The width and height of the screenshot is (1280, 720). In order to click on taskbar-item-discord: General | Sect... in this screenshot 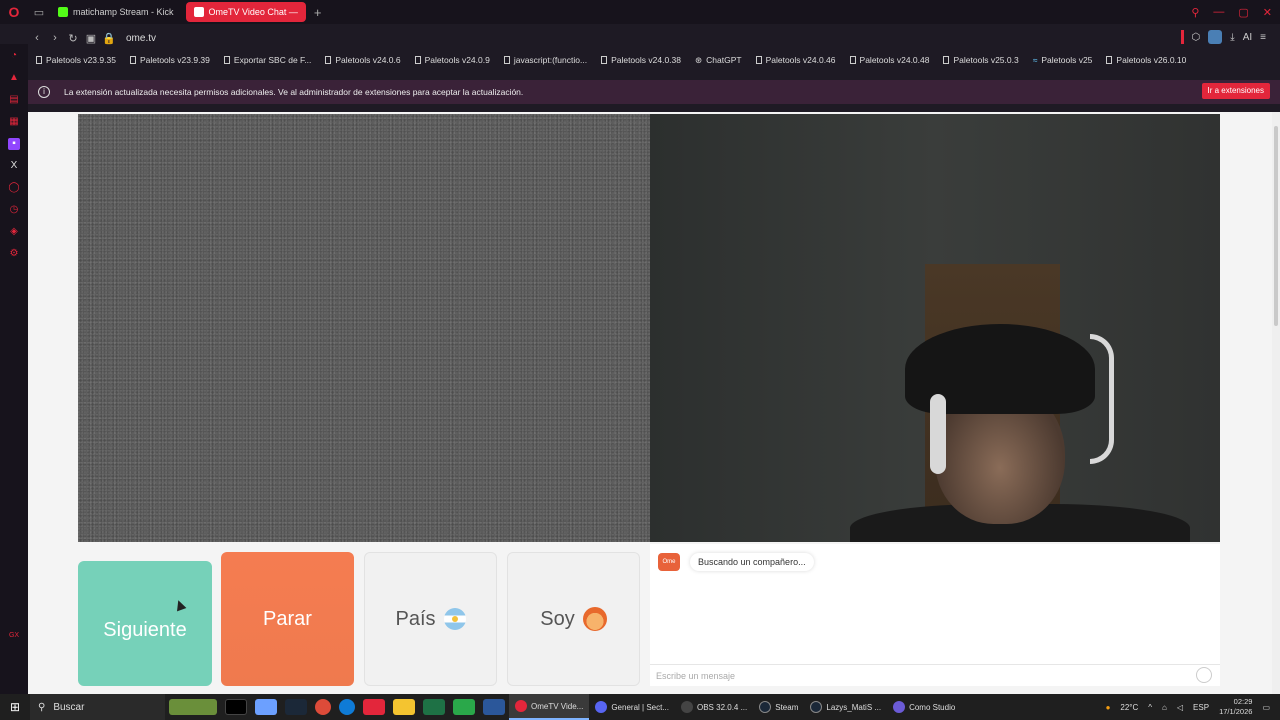, I will do `click(632, 707)`.